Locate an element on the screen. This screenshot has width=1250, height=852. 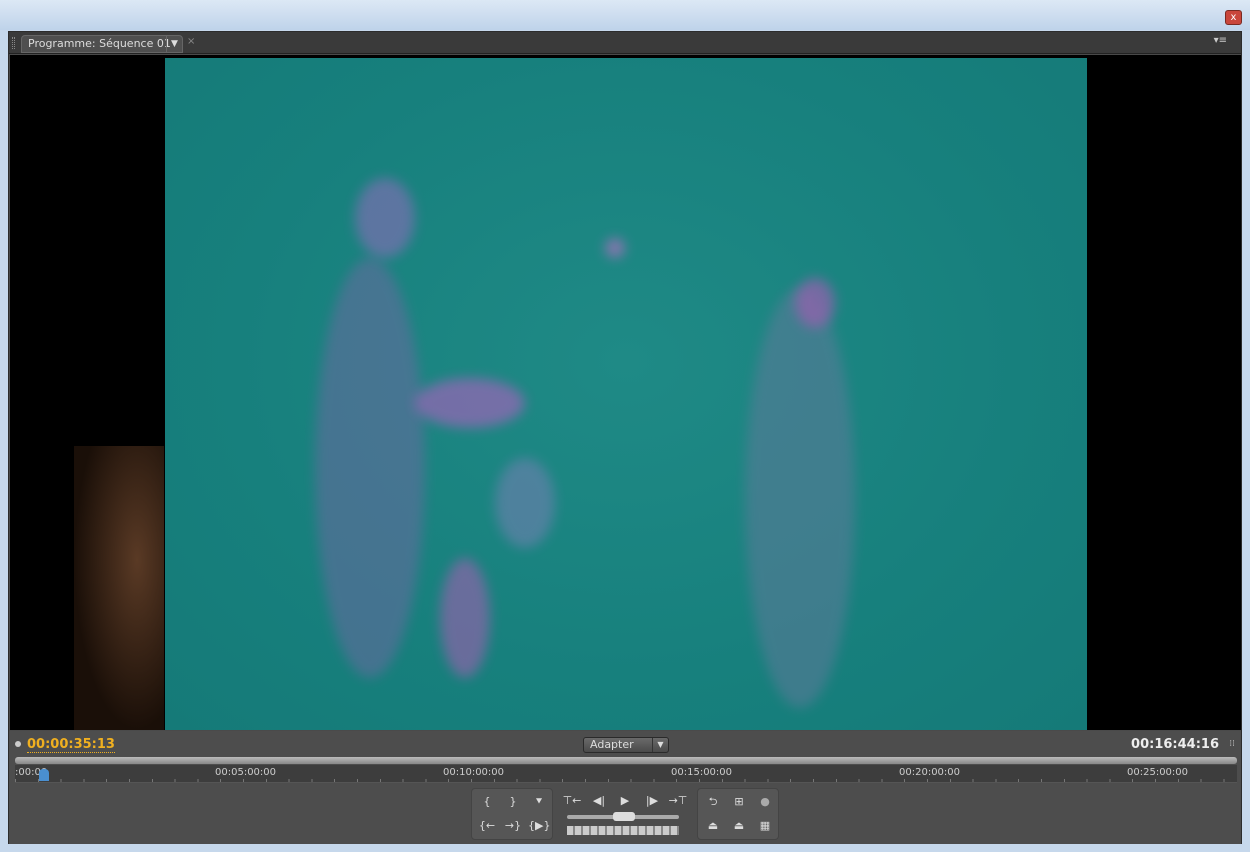
transport-button-group: ⊤← ◀| ▶ |▶ →⊤ is located at coordinates (584, 814).